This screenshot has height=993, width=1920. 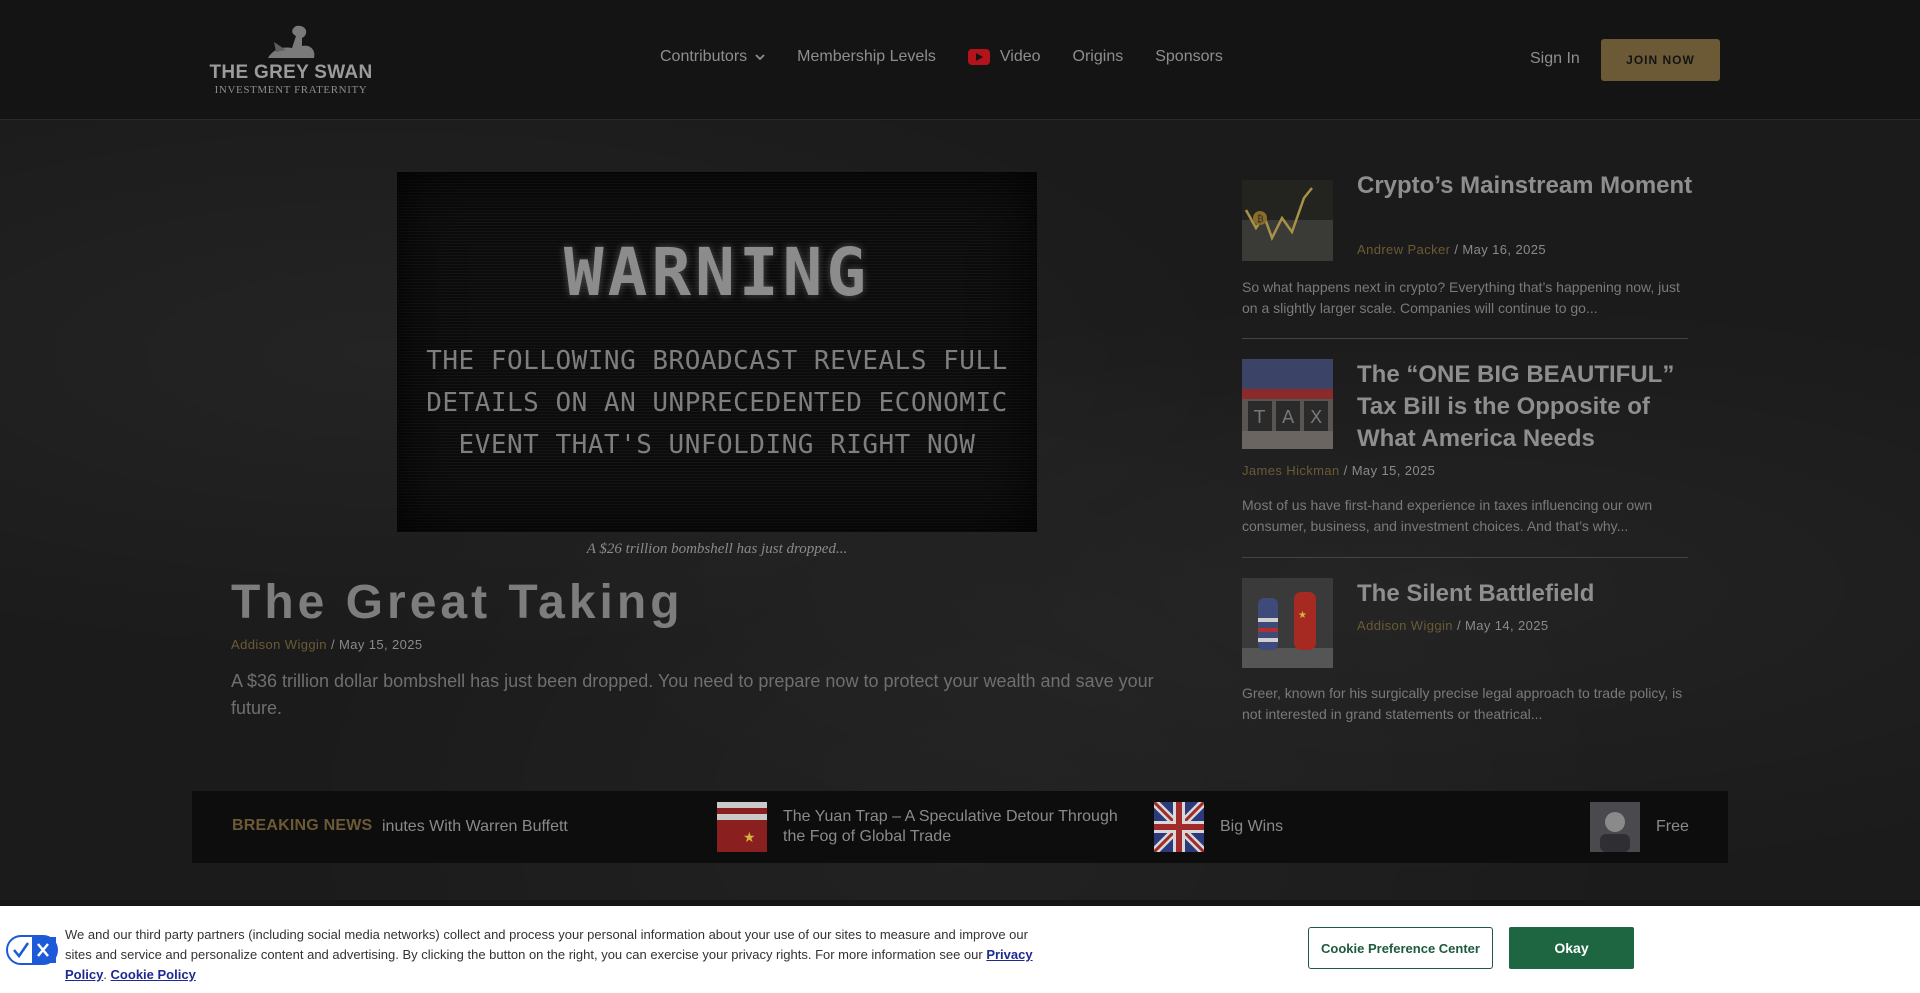 What do you see at coordinates (374, 644) in the screenshot?
I see `hero-date: / May 15, 2025` at bounding box center [374, 644].